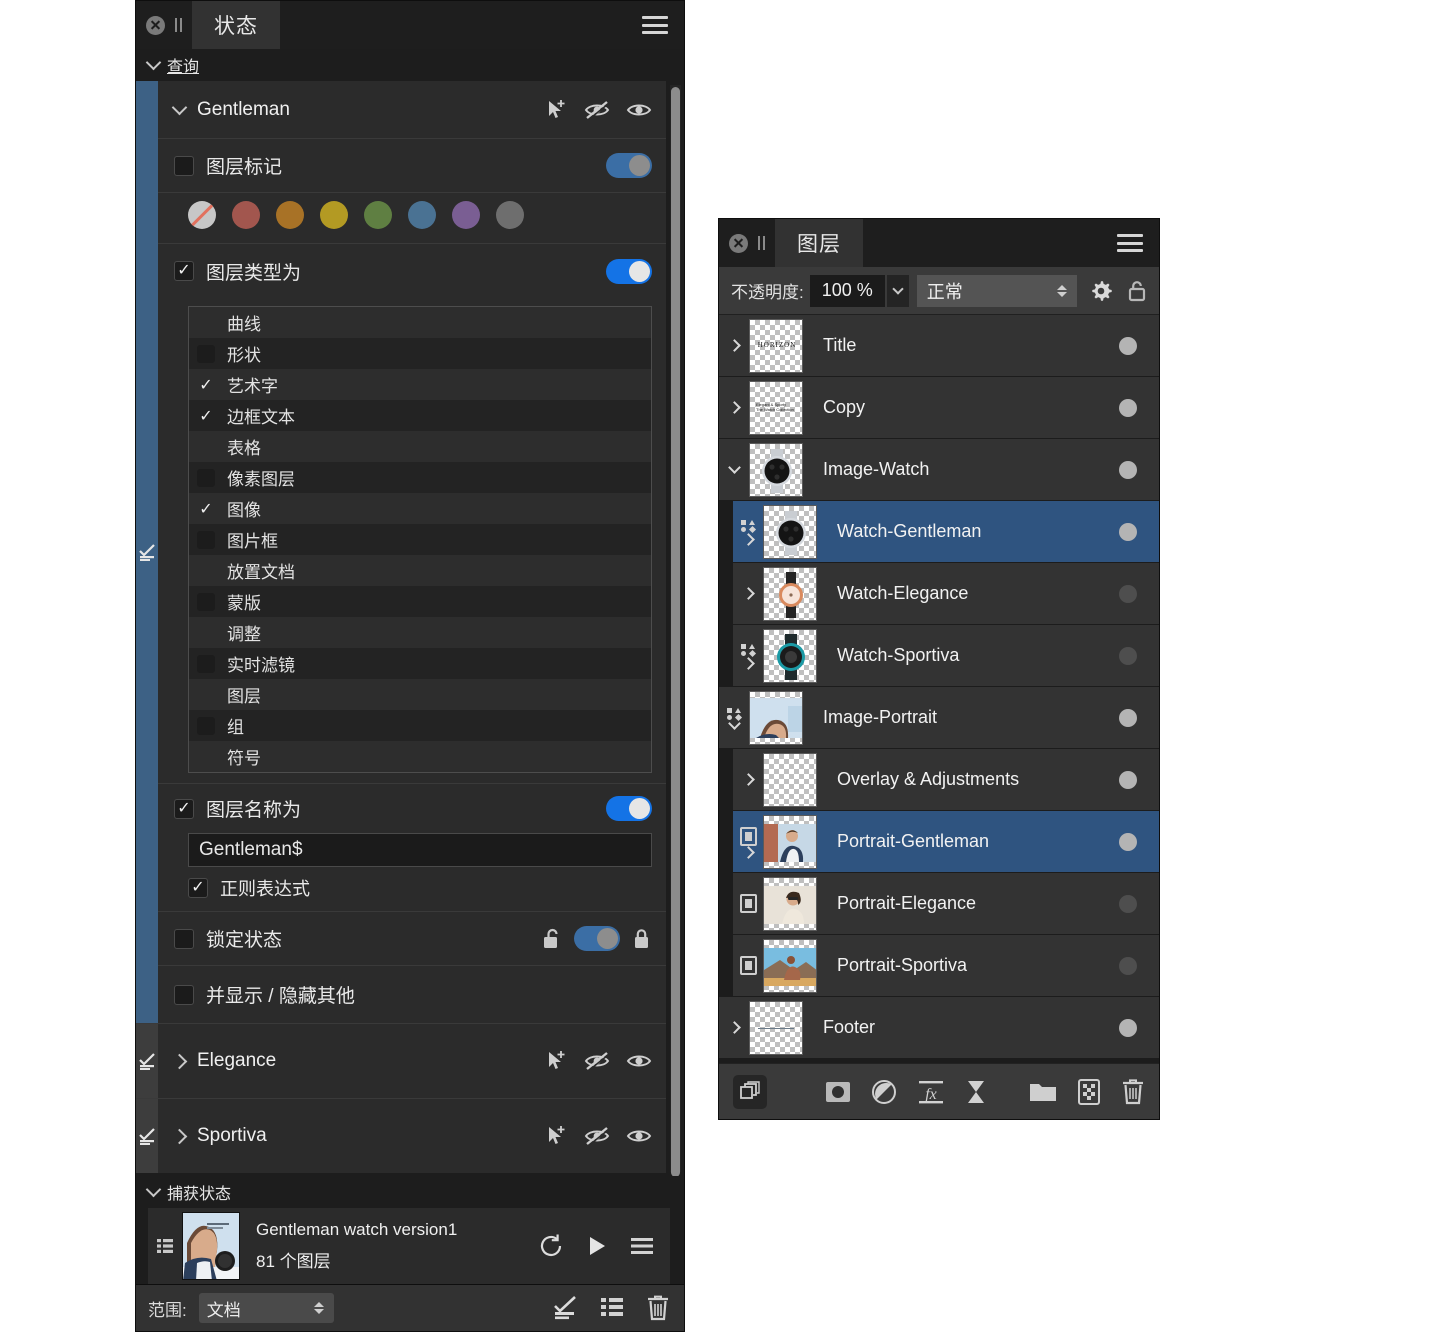  What do you see at coordinates (510, 215) in the screenshot?
I see `swatch-gray` at bounding box center [510, 215].